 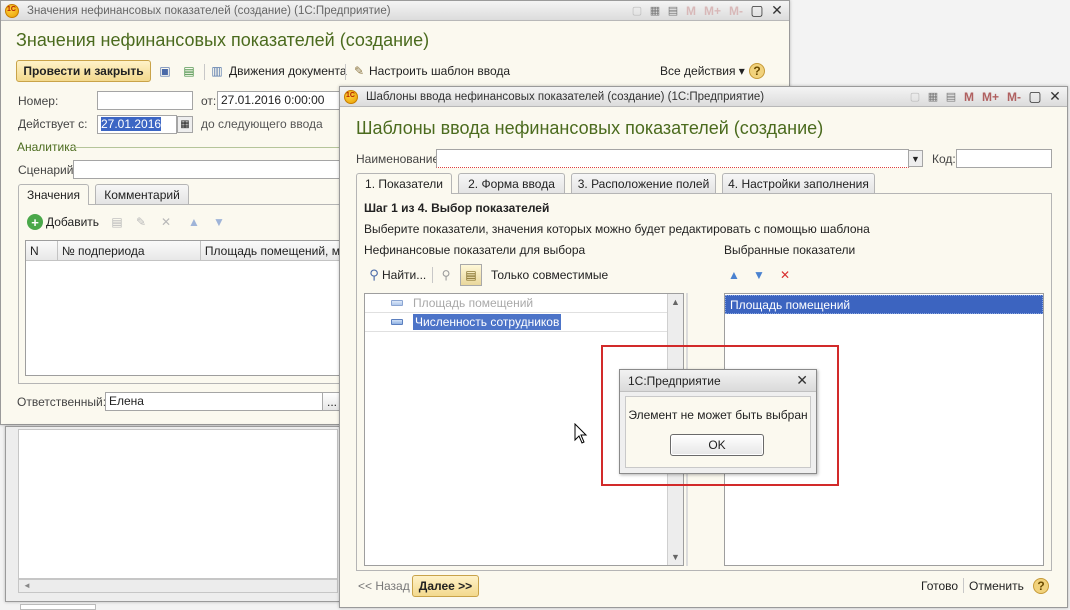 I want to click on post-icon: ▤, so click(x=189, y=71).